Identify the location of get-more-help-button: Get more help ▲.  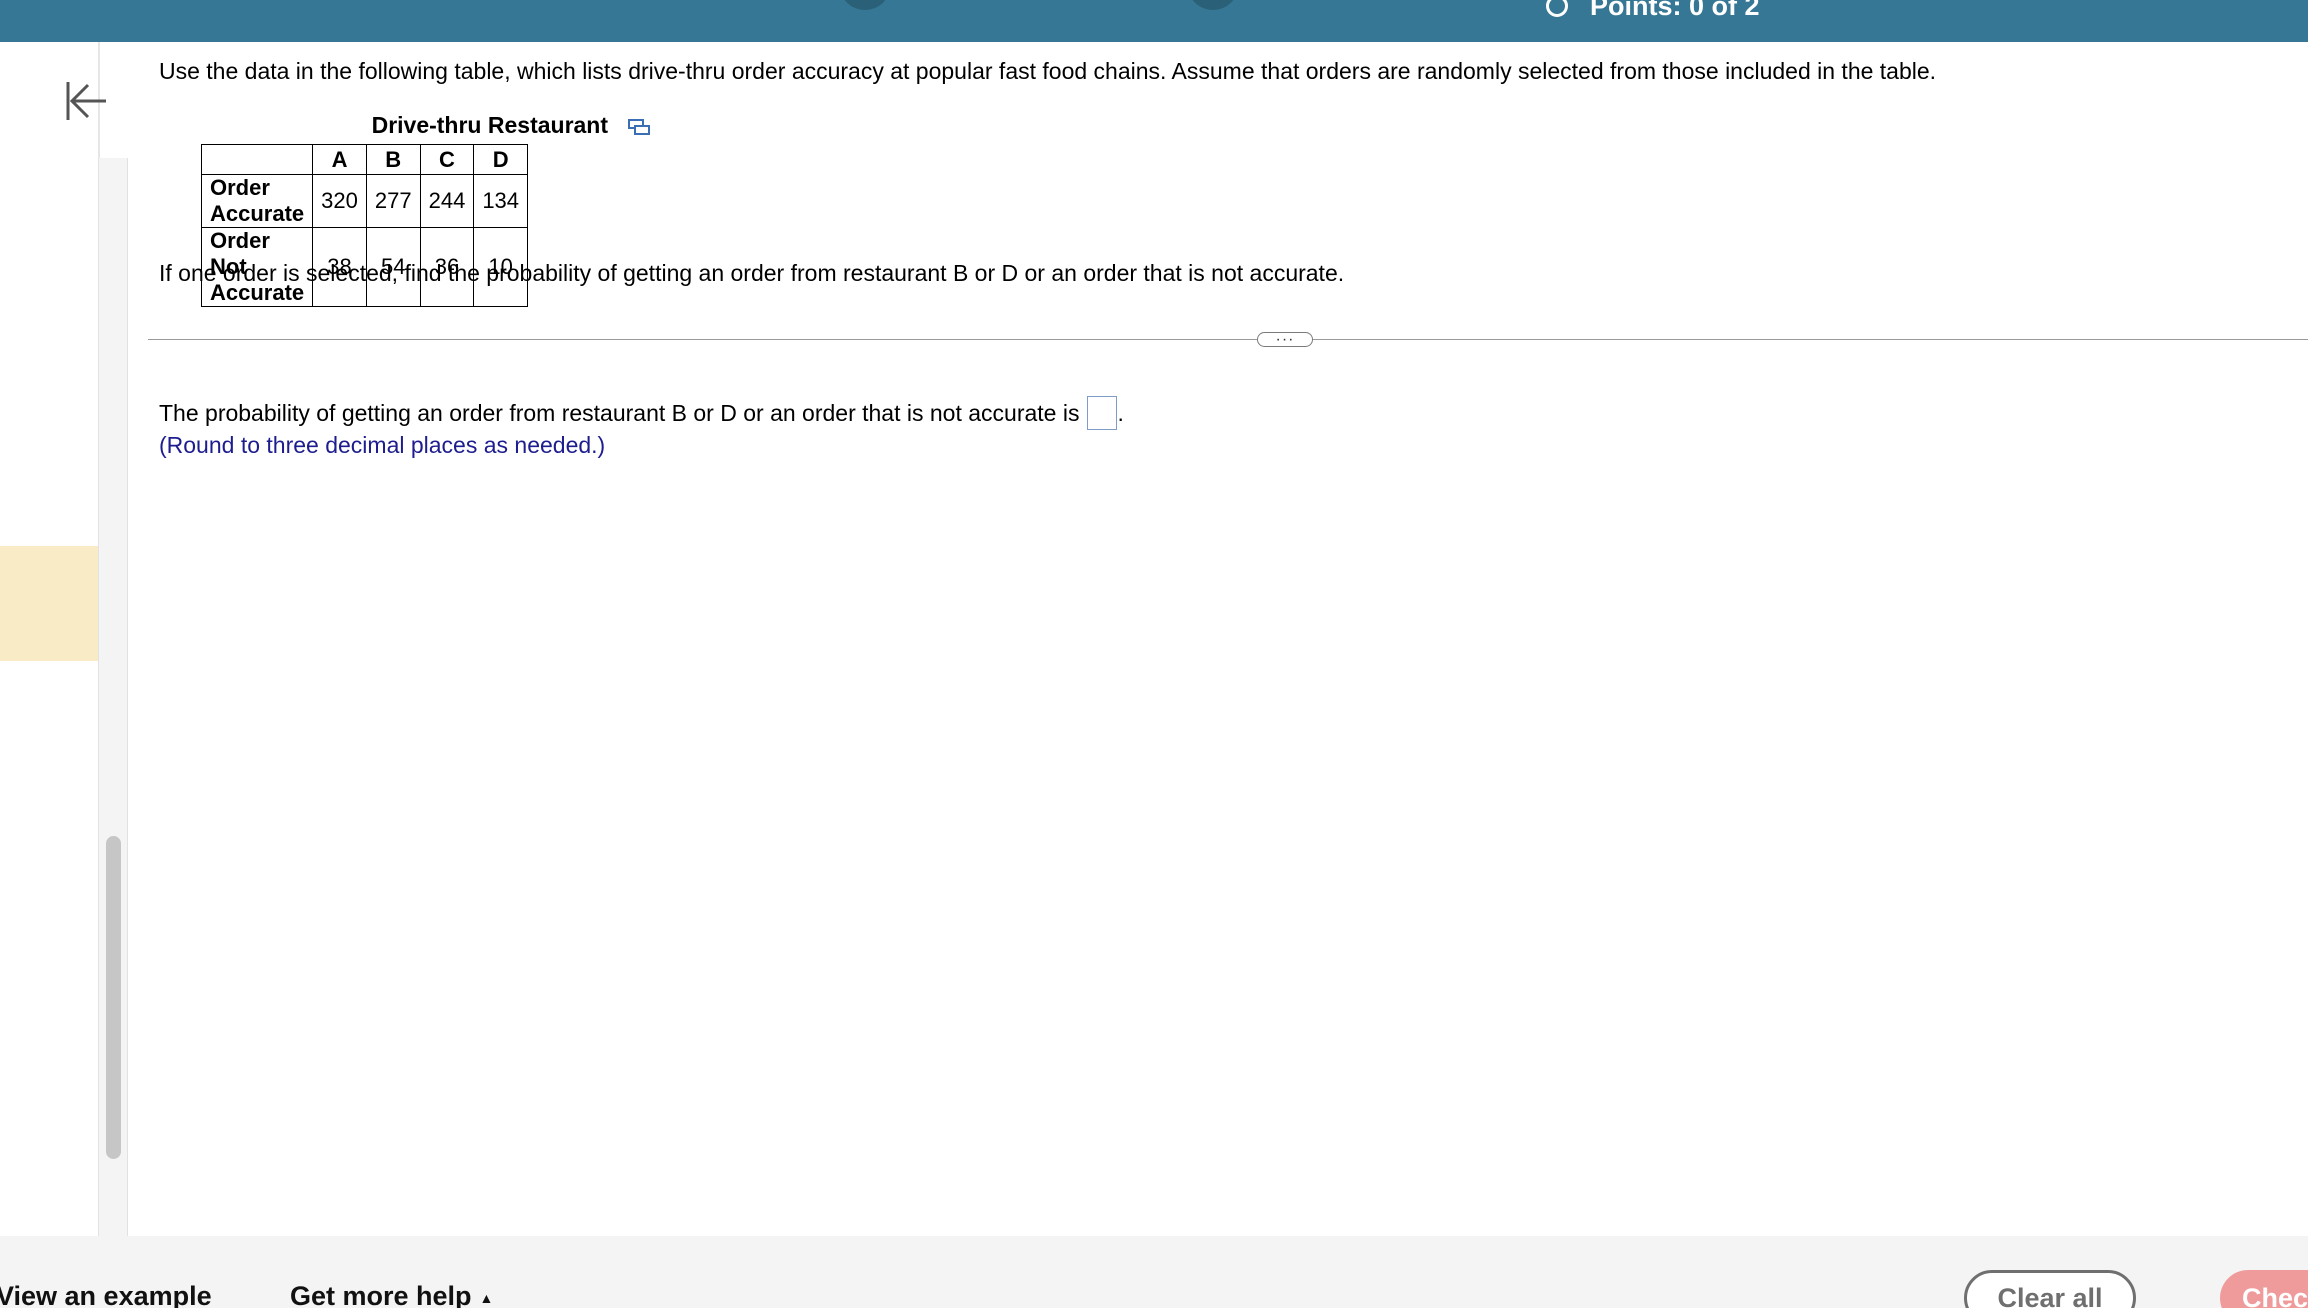
(391, 1294).